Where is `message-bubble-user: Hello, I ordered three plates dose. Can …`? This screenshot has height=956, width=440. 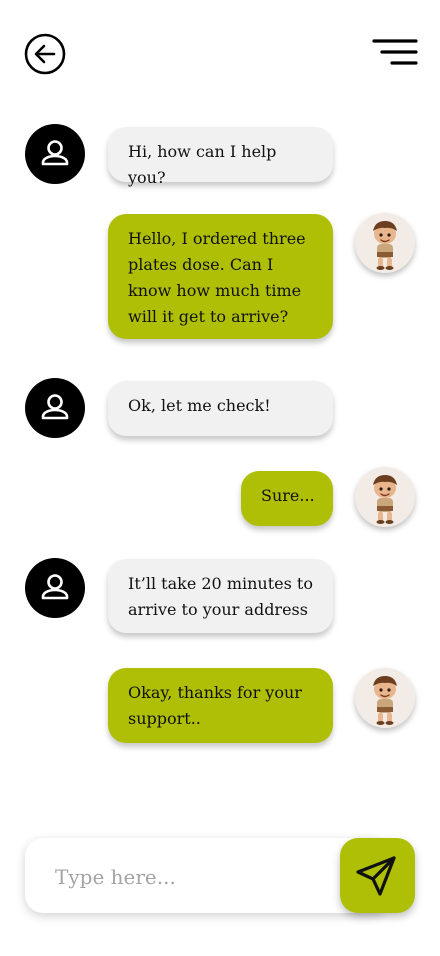 message-bubble-user: Hello, I ordered three plates dose. Can … is located at coordinates (220, 276).